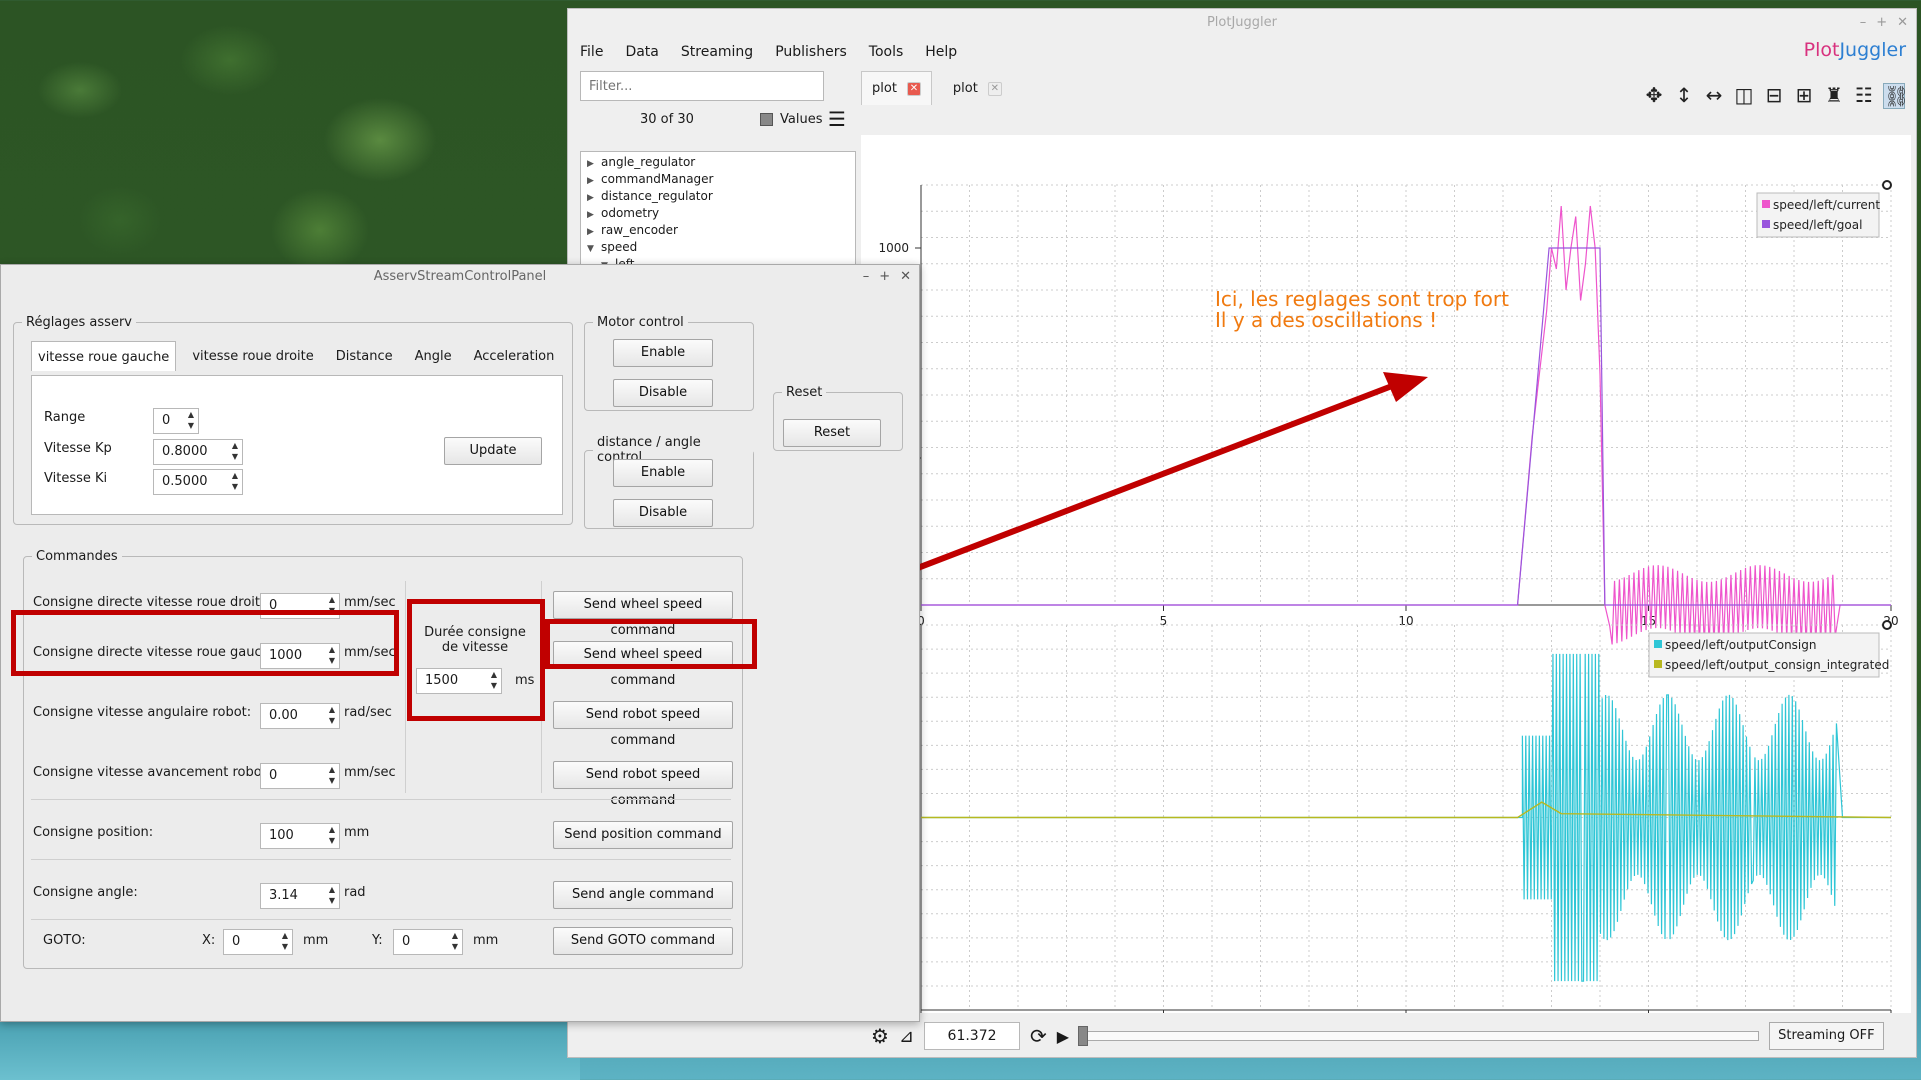 The width and height of the screenshot is (1921, 1080). I want to click on tree-item: ▶ raw_encoder, so click(721, 230).